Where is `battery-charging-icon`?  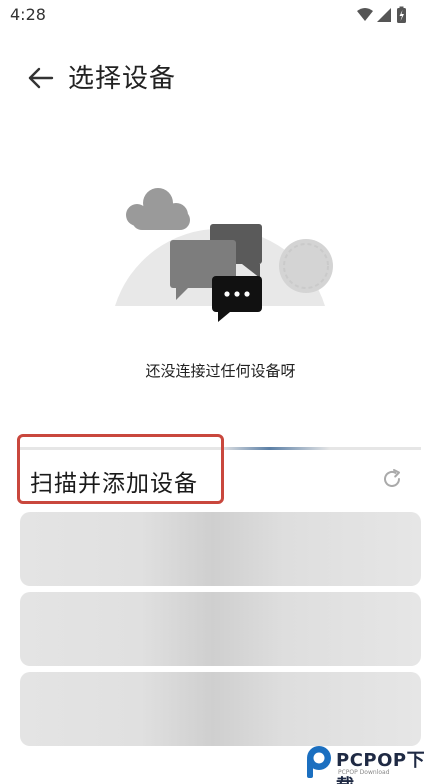 battery-charging-icon is located at coordinates (401, 14).